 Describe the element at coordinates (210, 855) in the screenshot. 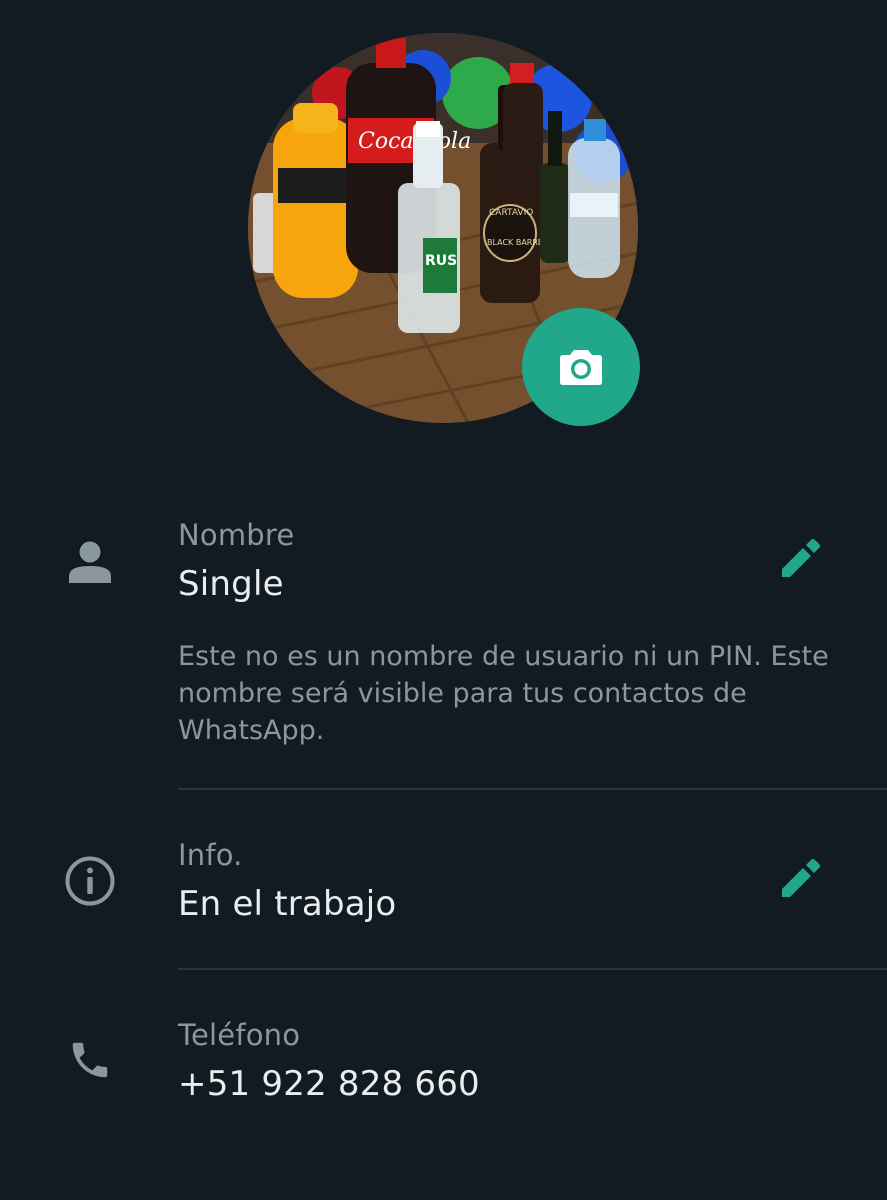

I see `about-label: Info.` at that location.